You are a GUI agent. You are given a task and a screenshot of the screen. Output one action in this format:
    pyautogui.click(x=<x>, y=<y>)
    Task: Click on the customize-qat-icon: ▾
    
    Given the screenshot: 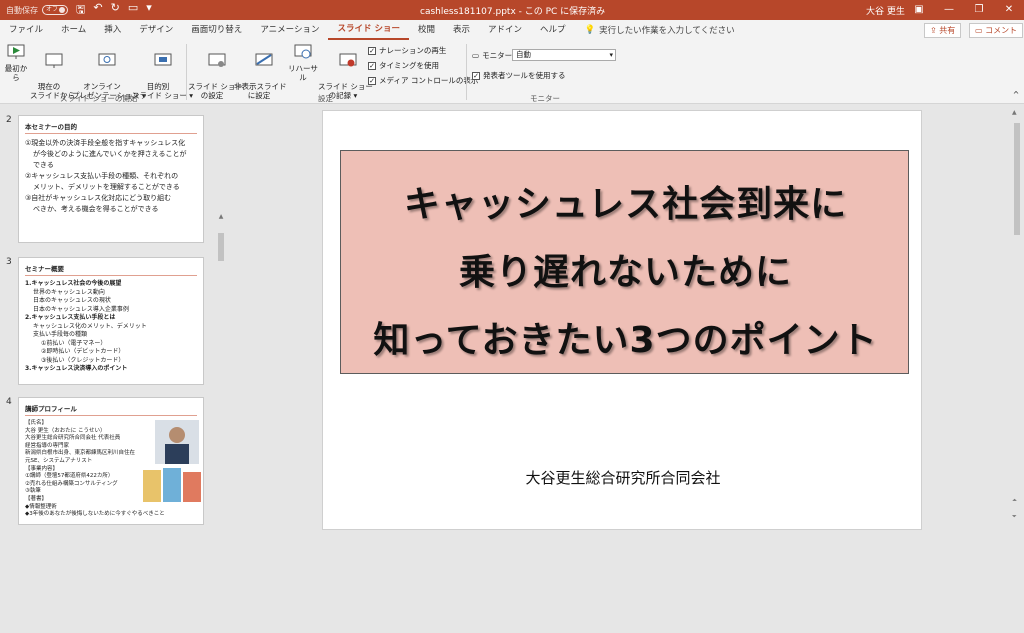 What is the action you would take?
    pyautogui.click(x=149, y=10)
    